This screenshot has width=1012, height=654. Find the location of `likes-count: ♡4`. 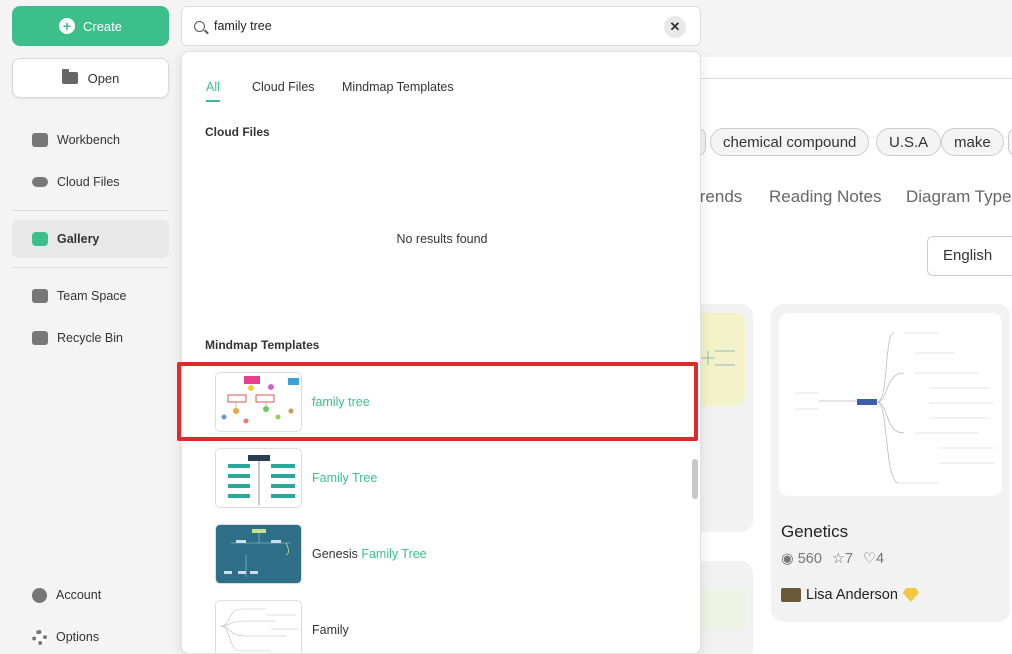

likes-count: ♡4 is located at coordinates (873, 559).